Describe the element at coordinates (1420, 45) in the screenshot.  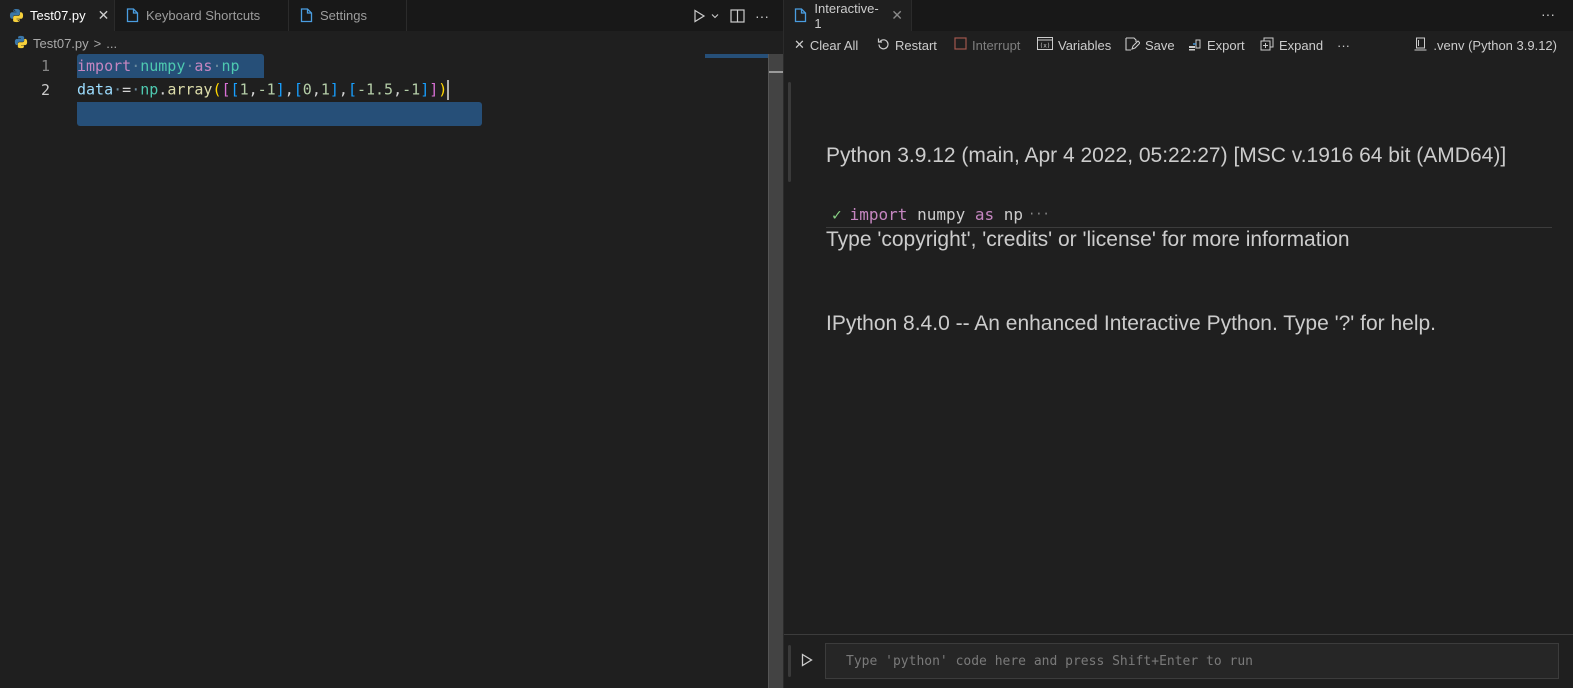
I see `kernel-icon` at that location.